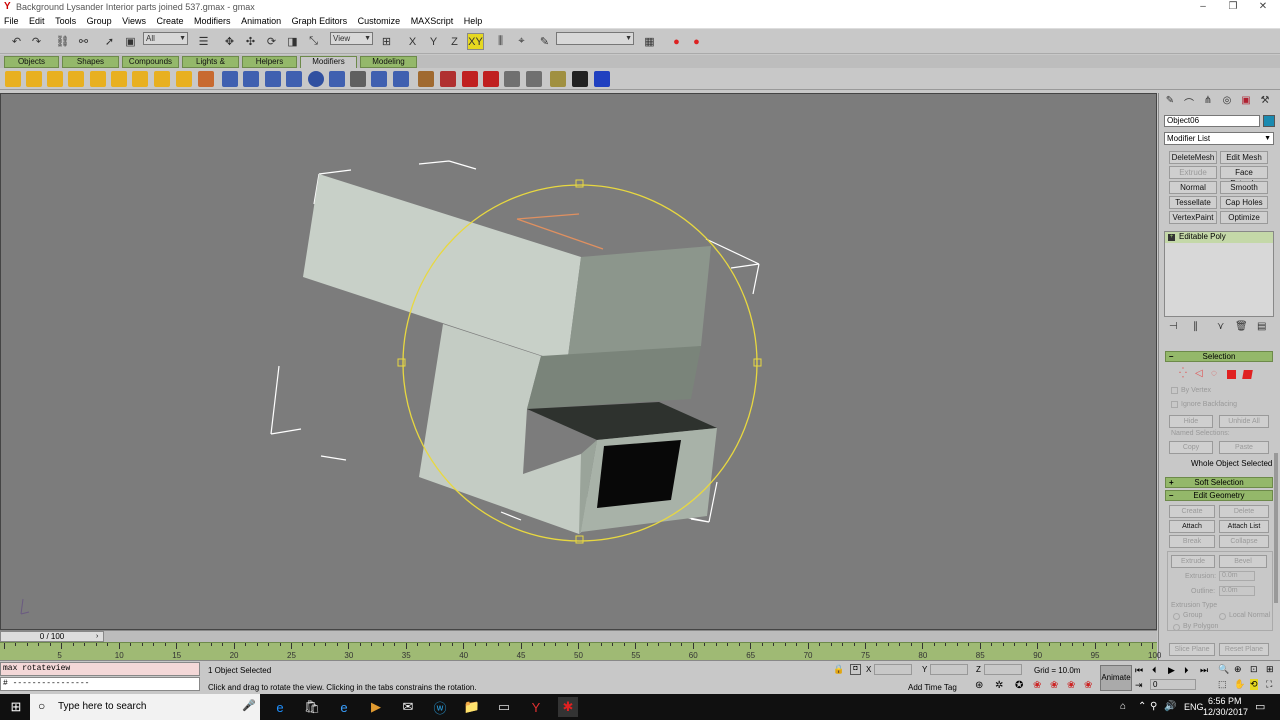  Describe the element at coordinates (134, 21) in the screenshot. I see `menu-views: Views` at that location.